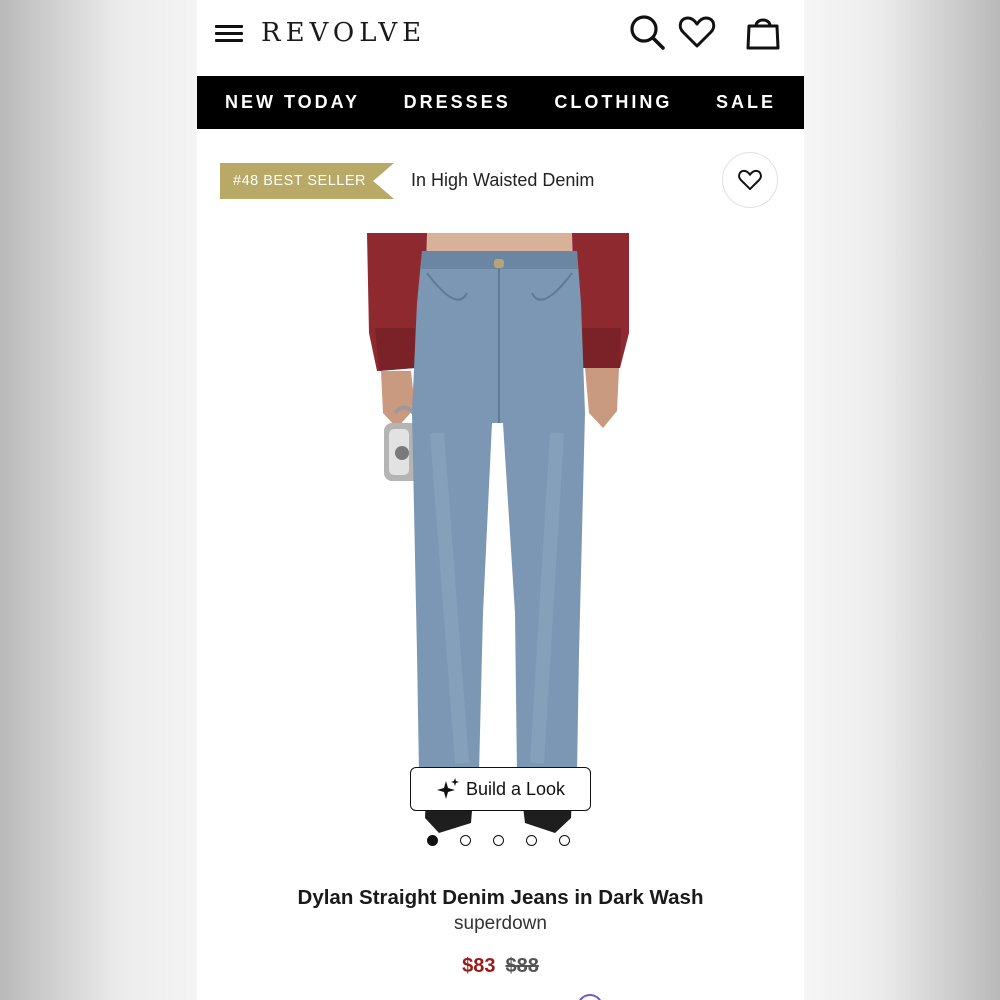 The width and height of the screenshot is (1000, 1000). What do you see at coordinates (500, 38) in the screenshot?
I see `header: REVOLVE` at bounding box center [500, 38].